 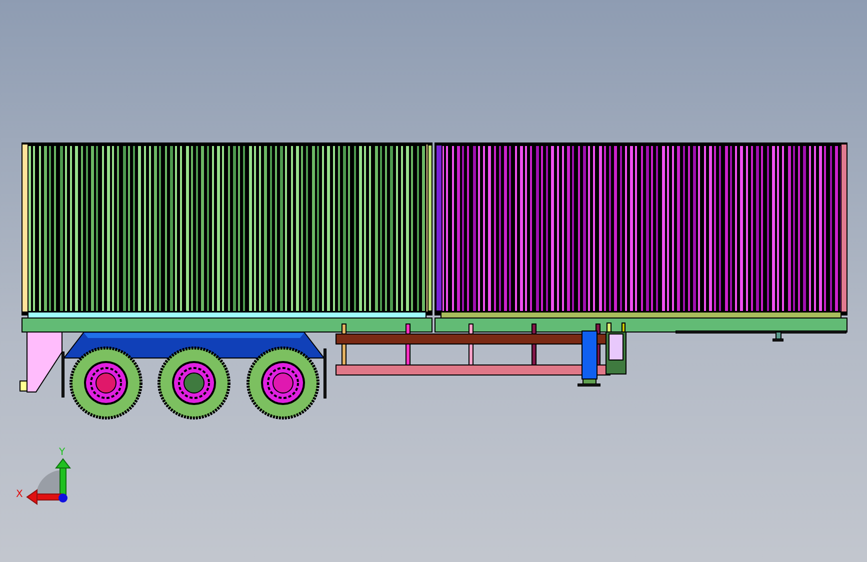 What do you see at coordinates (49, 481) in the screenshot?
I see `axis-triad-icon` at bounding box center [49, 481].